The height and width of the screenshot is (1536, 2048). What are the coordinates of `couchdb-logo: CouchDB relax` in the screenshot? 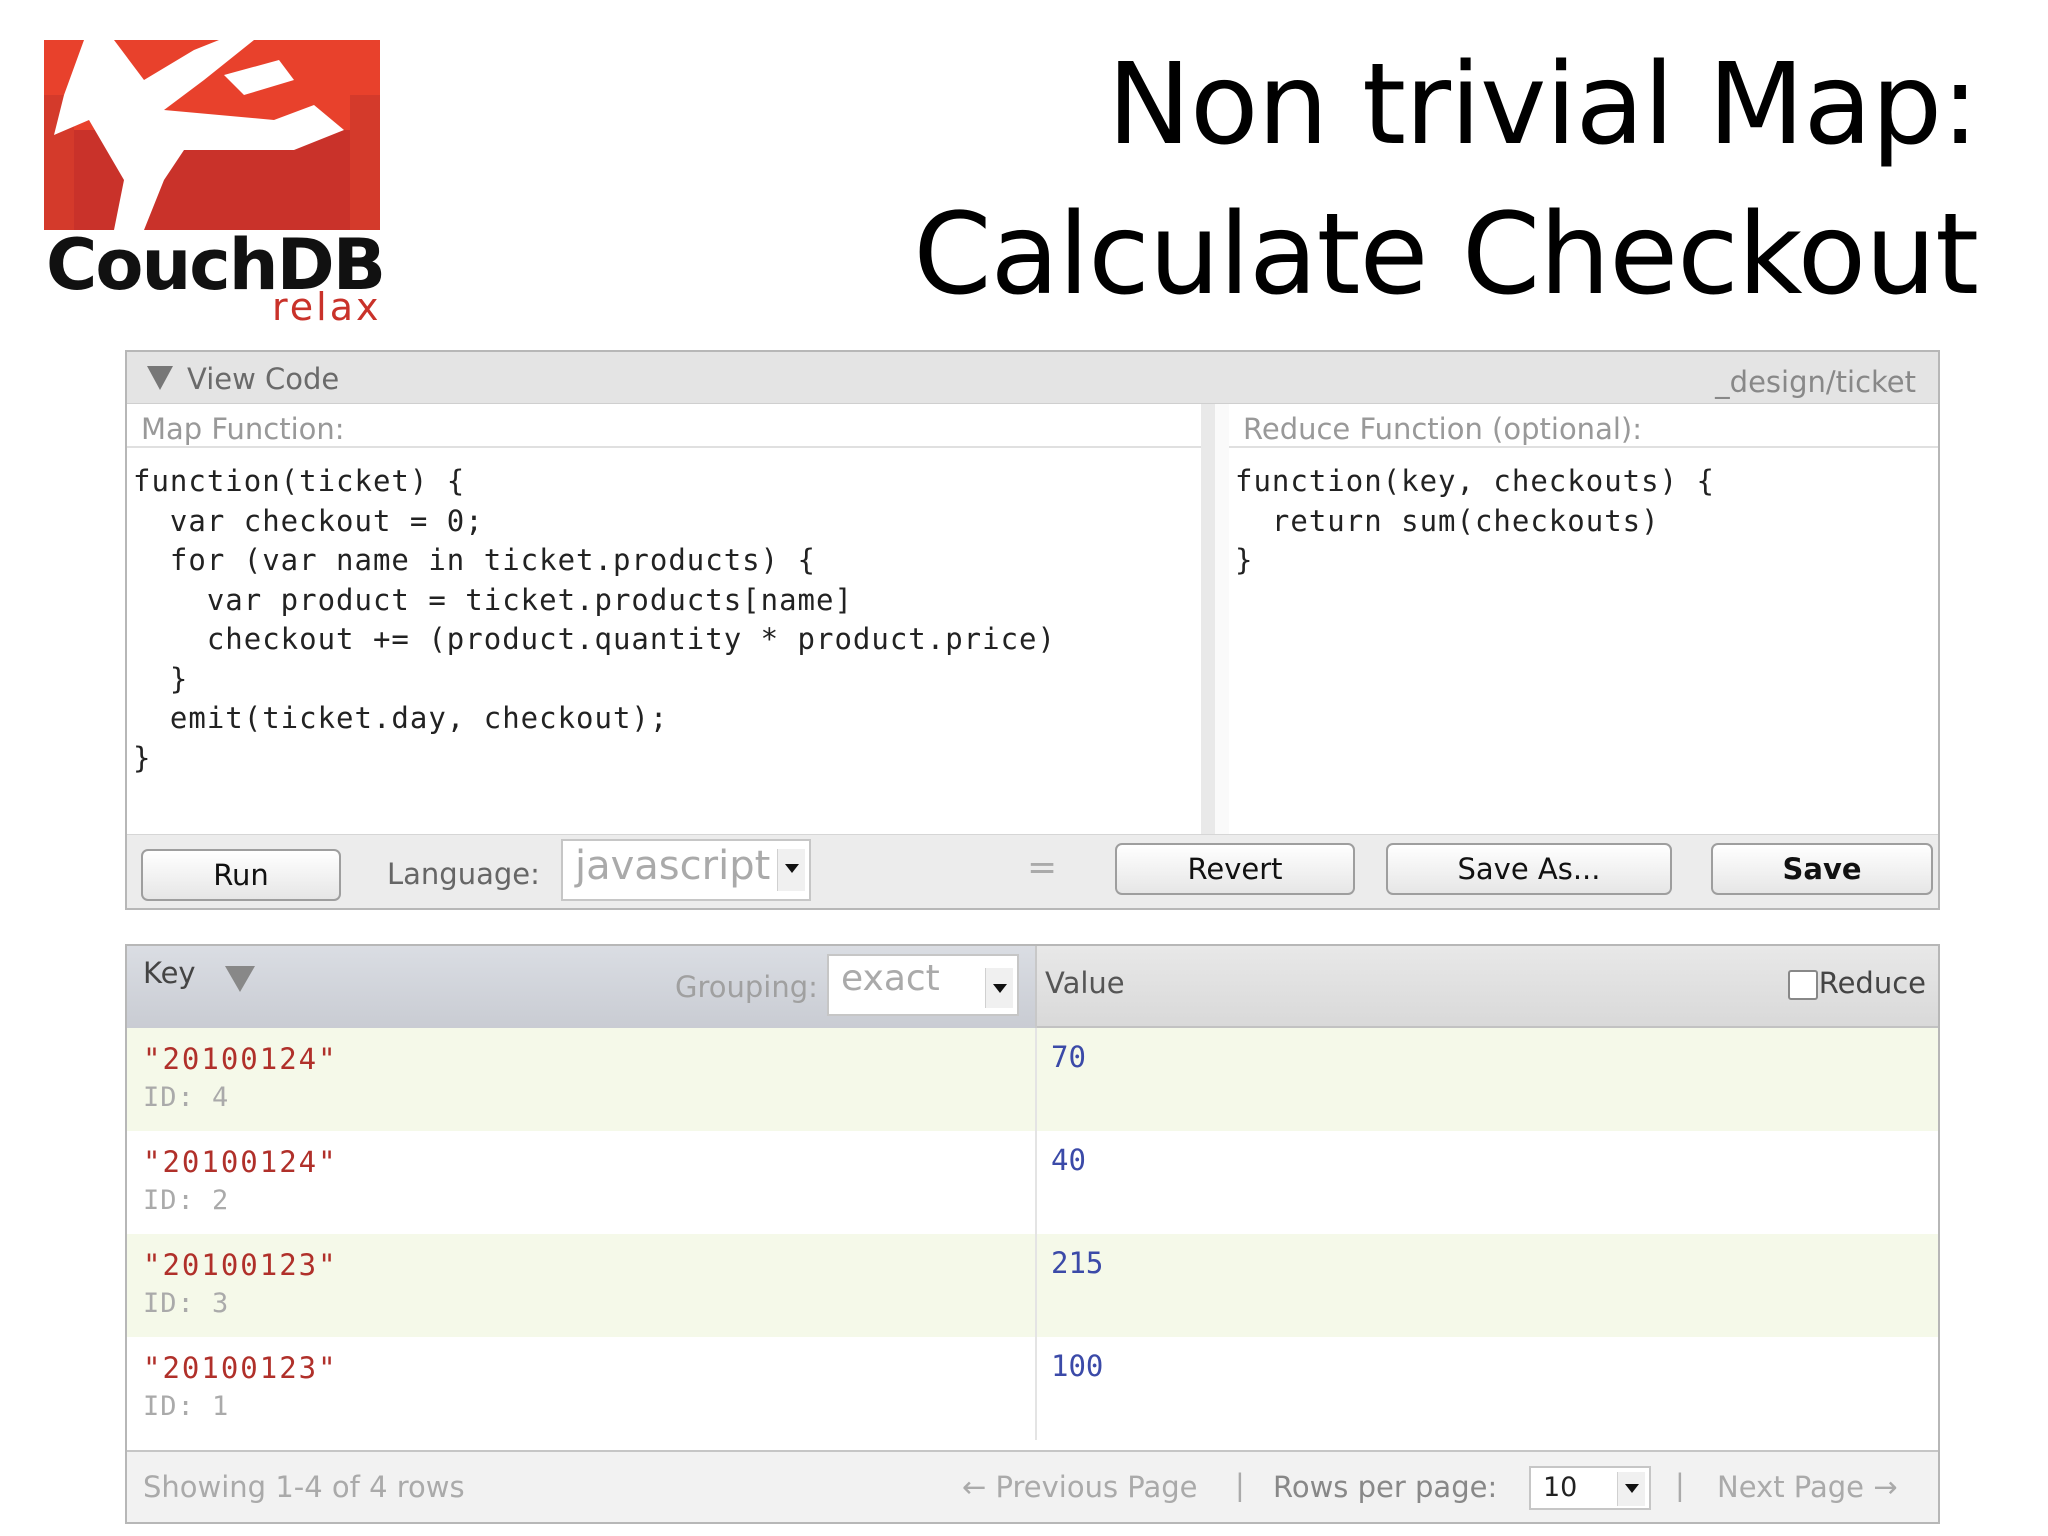 It's located at (213, 190).